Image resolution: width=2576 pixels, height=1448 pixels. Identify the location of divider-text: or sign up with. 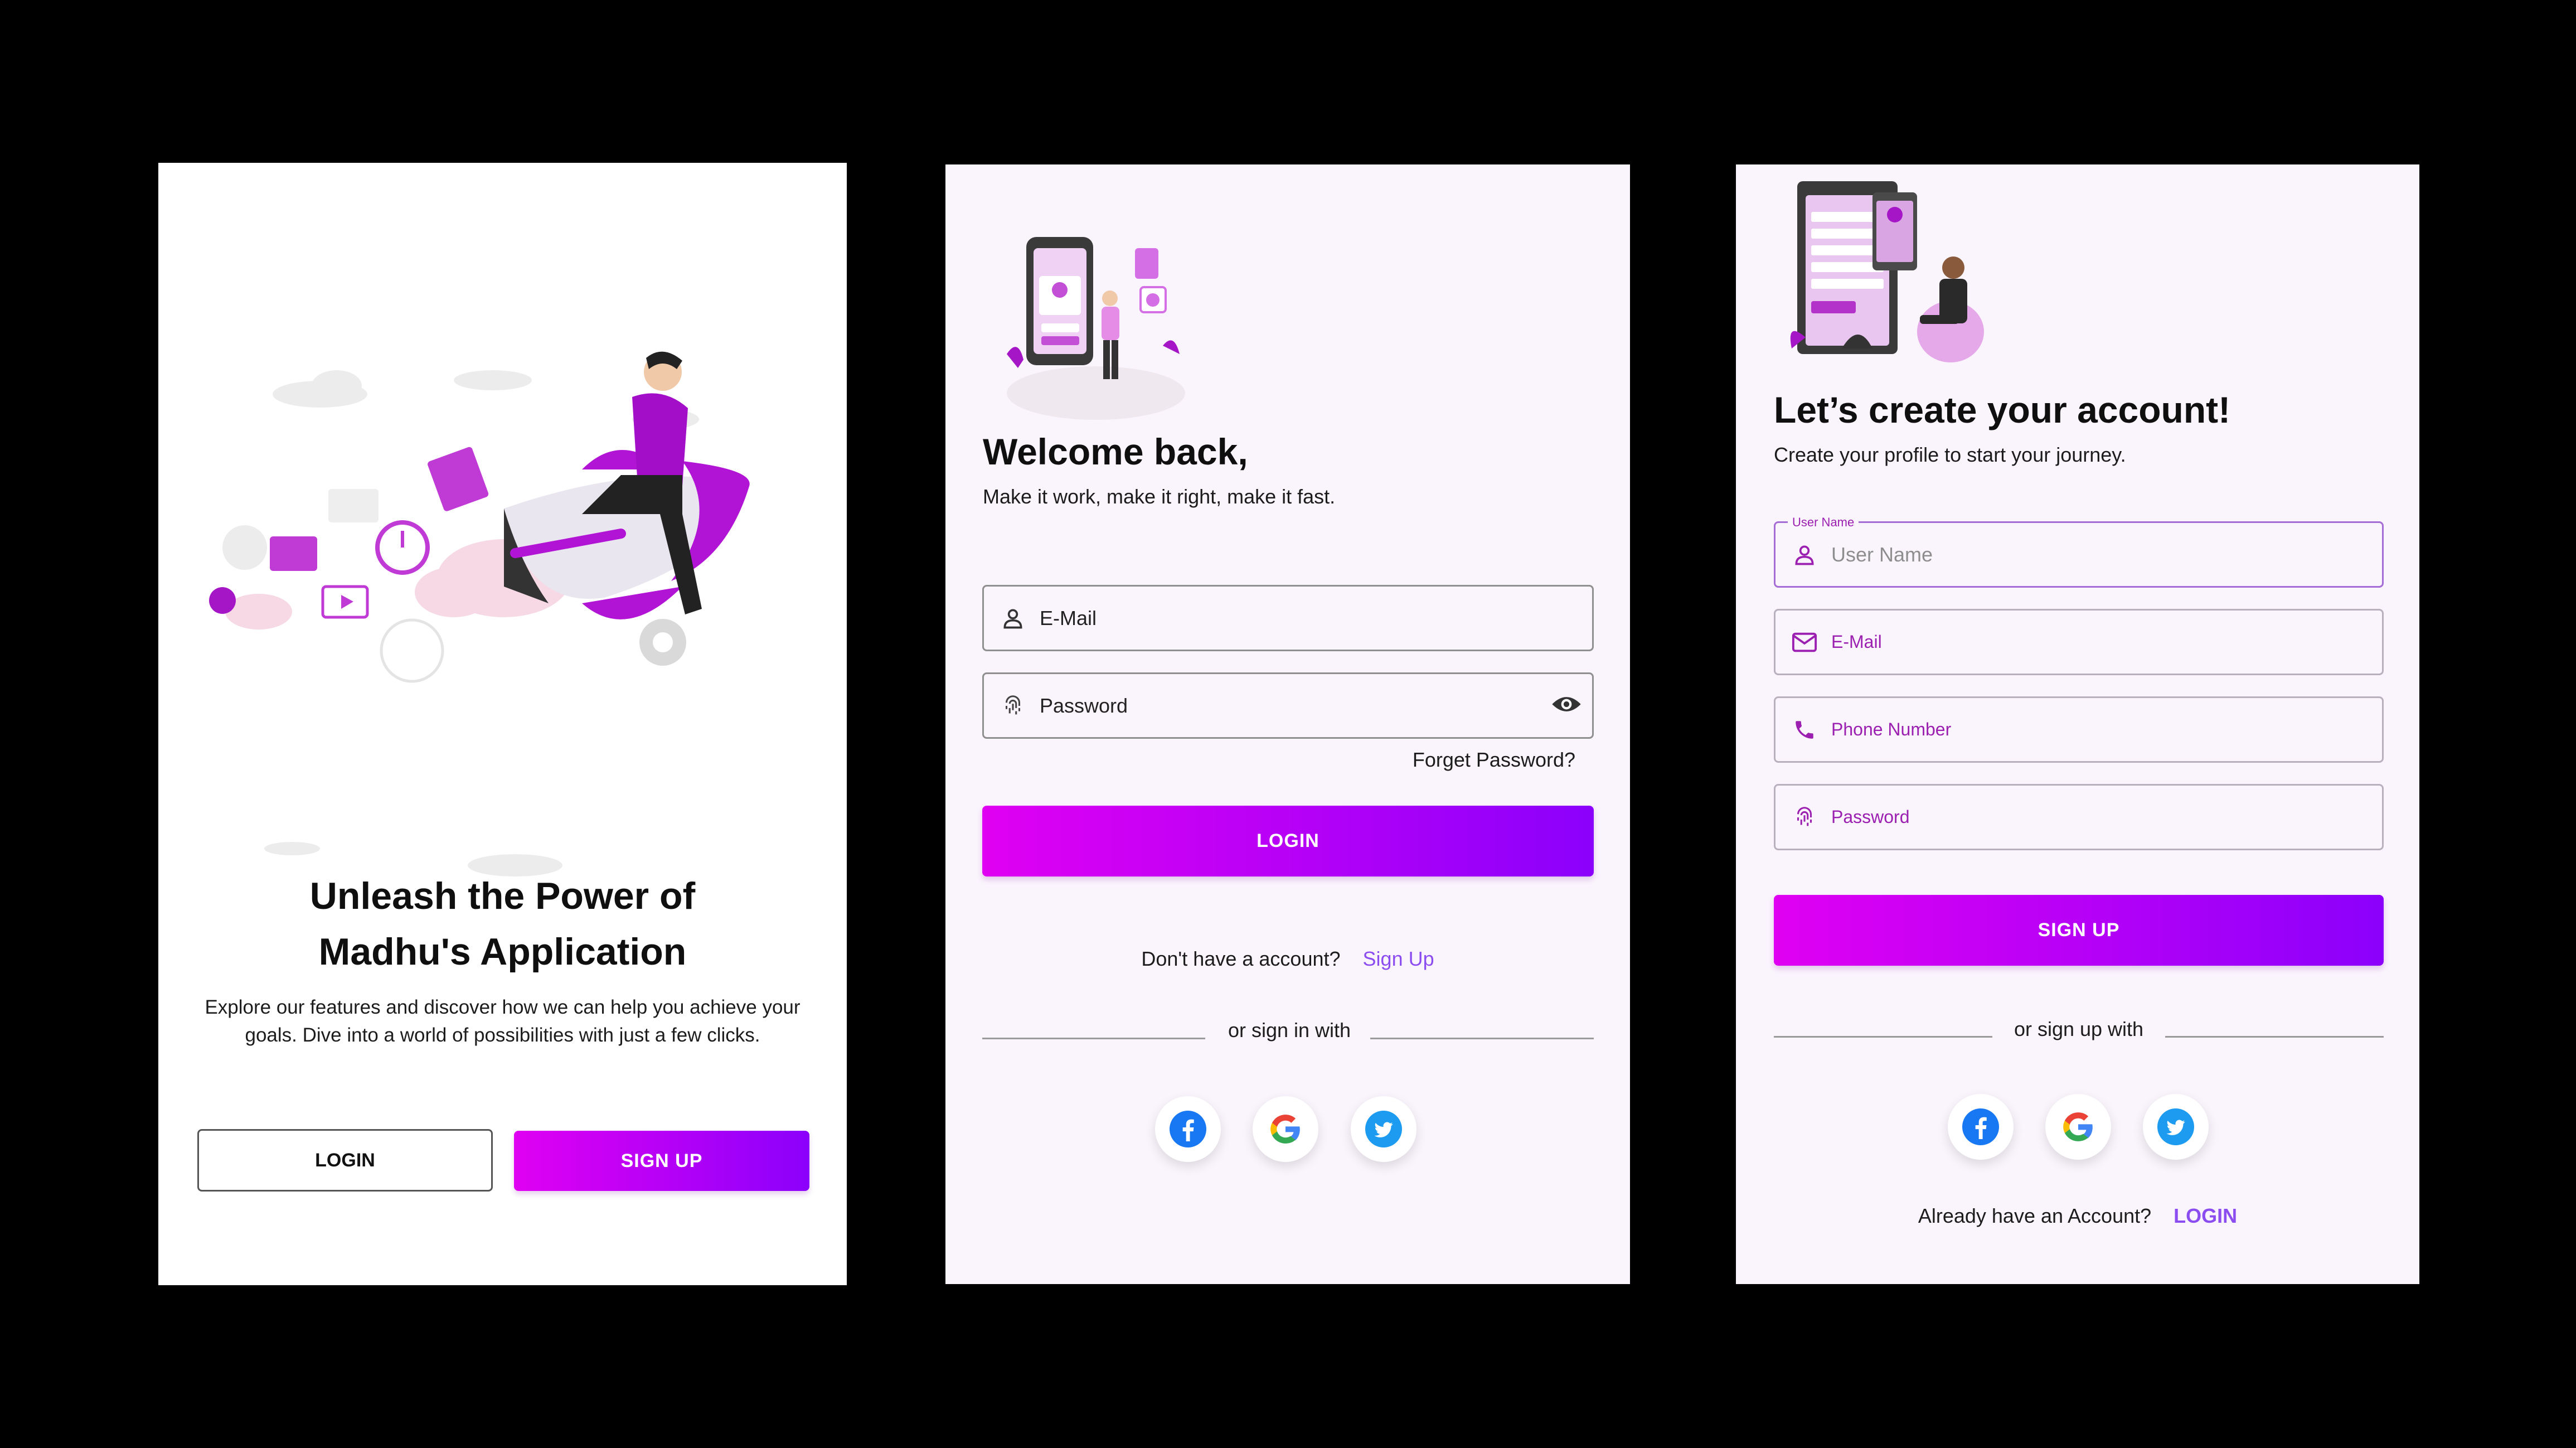
(2079, 1029).